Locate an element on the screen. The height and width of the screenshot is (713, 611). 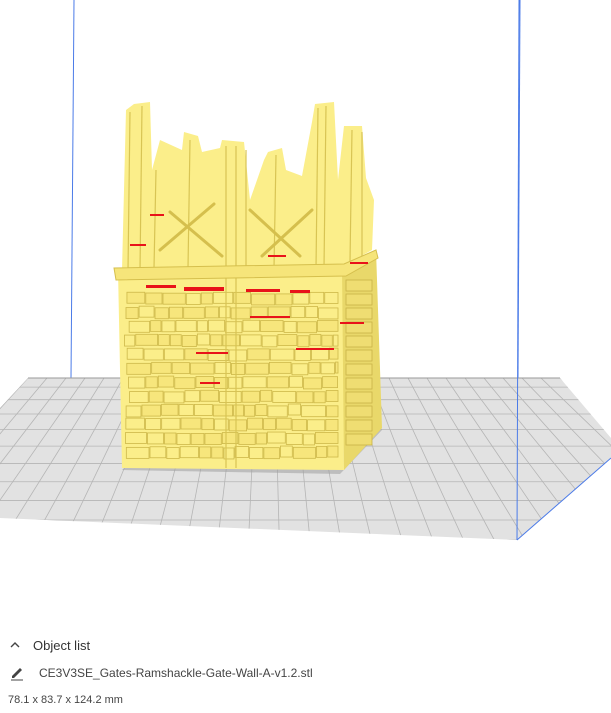
chevron-up-icon is located at coordinates (15, 645).